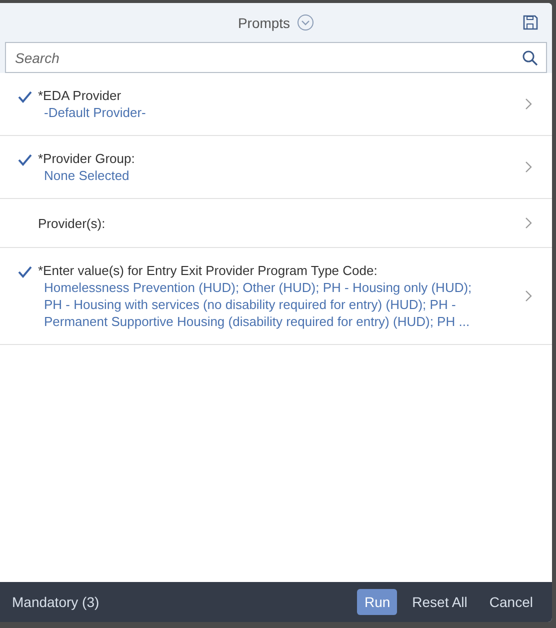 This screenshot has height=628, width=556. Describe the element at coordinates (95, 112) in the screenshot. I see `prompt-value: -Default Provider-` at that location.